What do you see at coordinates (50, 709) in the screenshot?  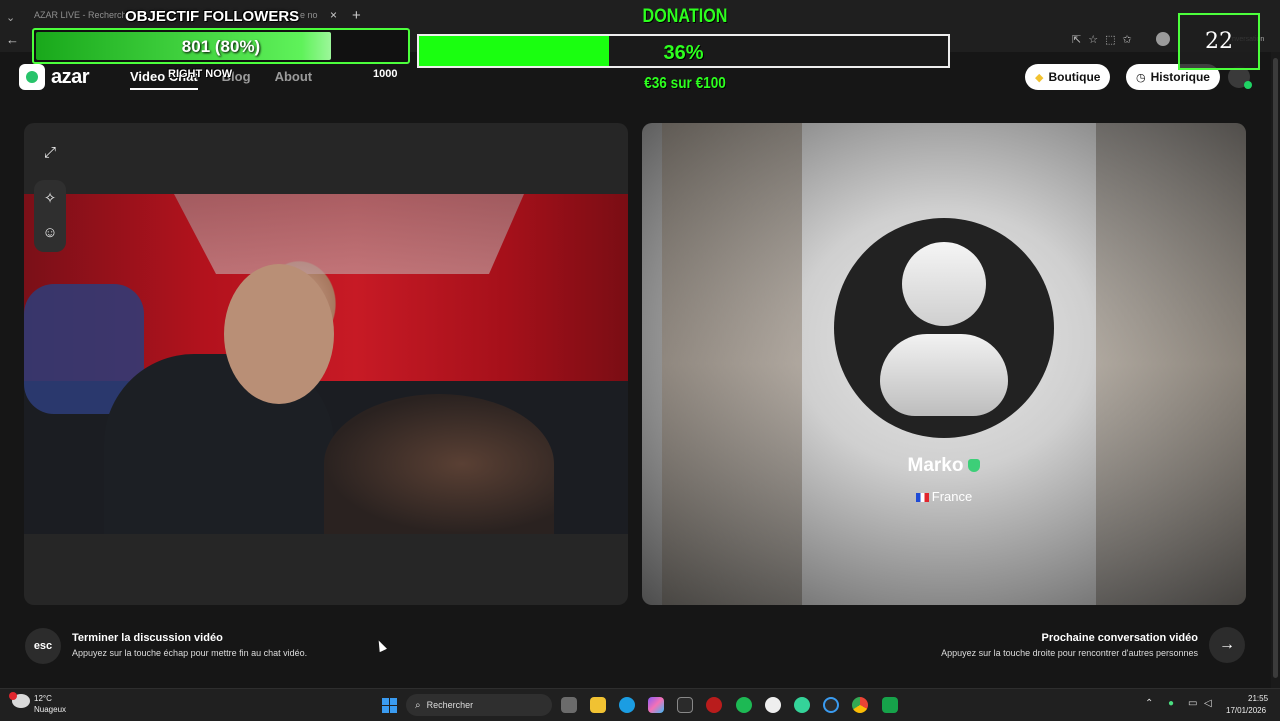 I see `weather-description: Nuageux` at bounding box center [50, 709].